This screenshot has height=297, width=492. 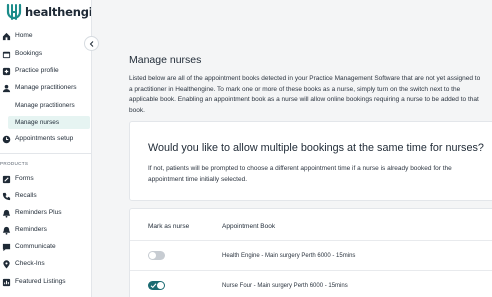 What do you see at coordinates (35, 246) in the screenshot?
I see `sidebar-item-label: Communicate` at bounding box center [35, 246].